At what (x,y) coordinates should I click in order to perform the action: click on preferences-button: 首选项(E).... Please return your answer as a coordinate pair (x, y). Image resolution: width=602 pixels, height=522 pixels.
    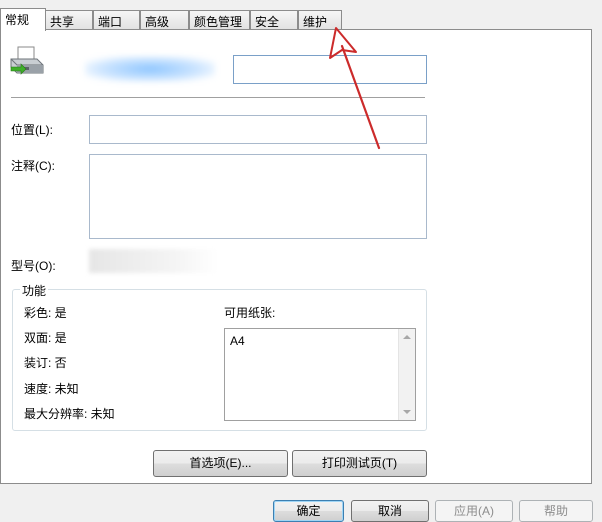
    Looking at the image, I should click on (220, 463).